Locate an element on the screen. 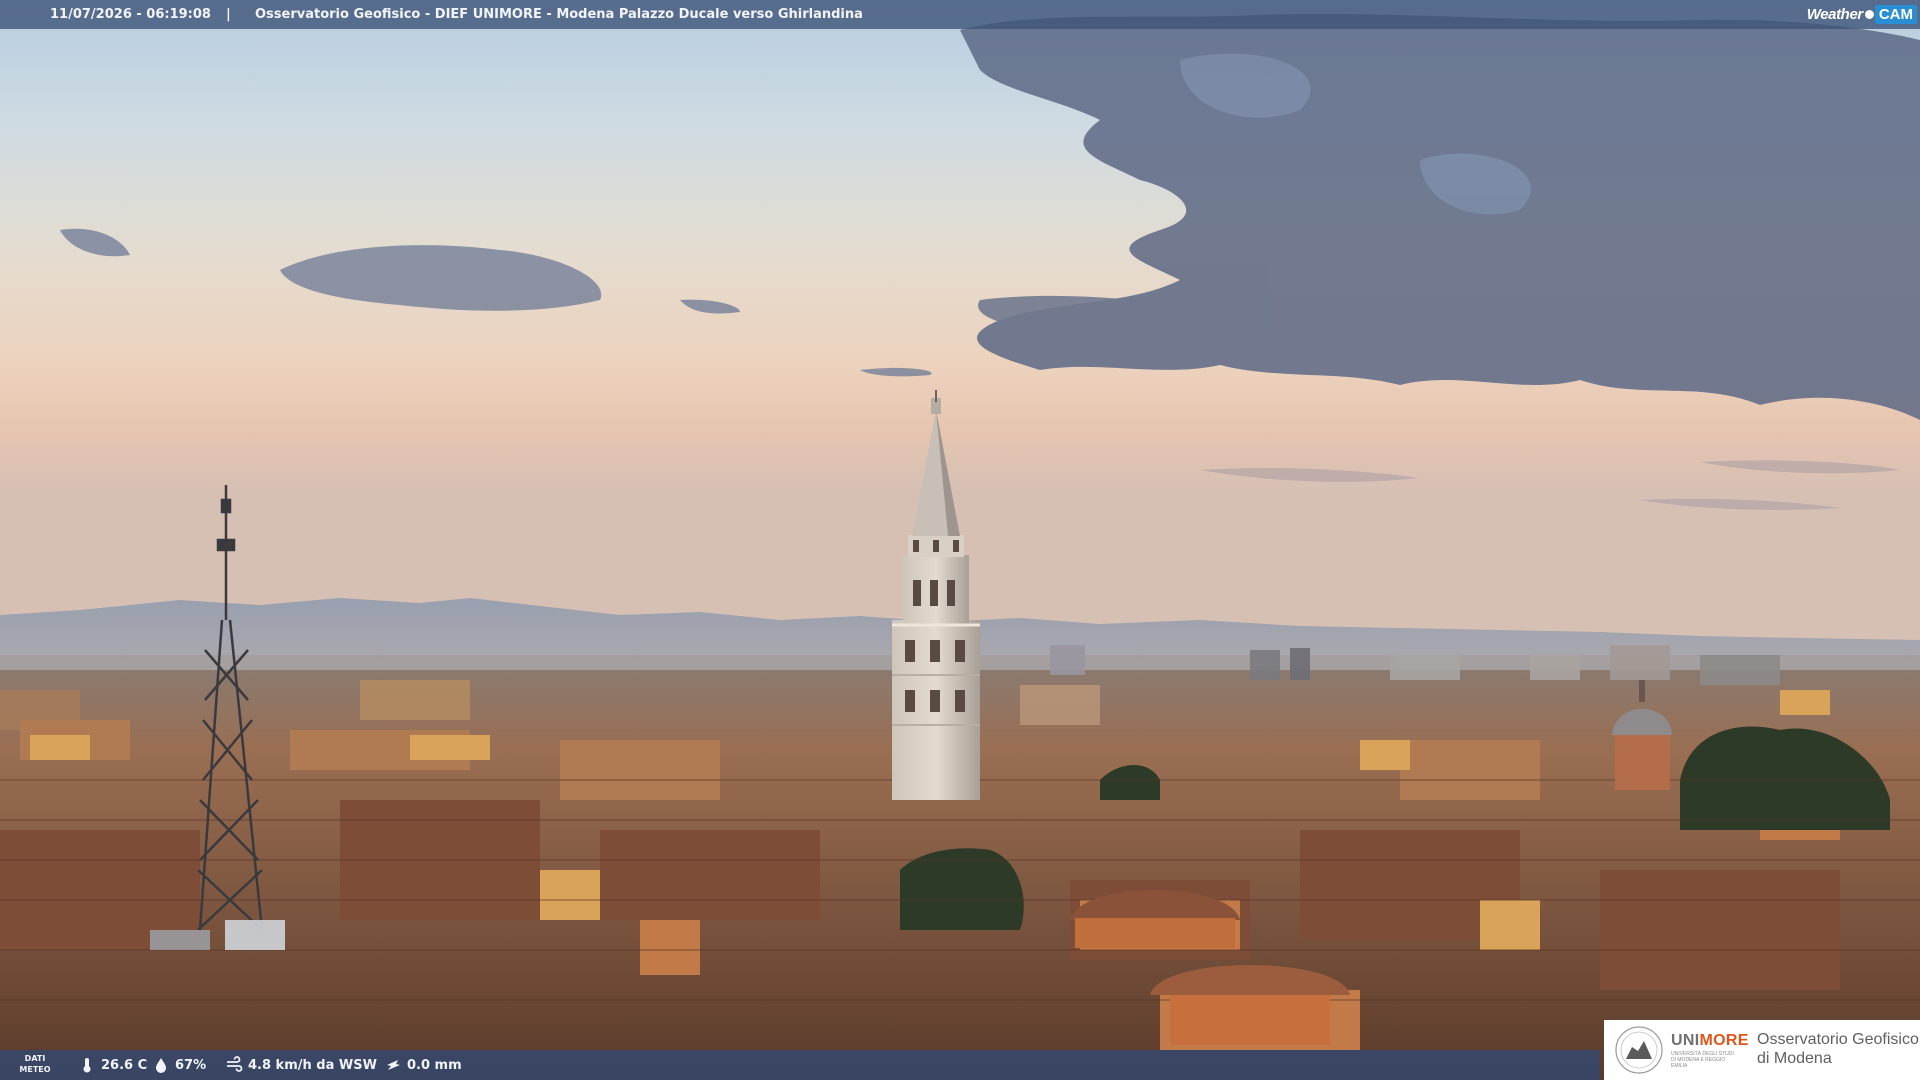 The height and width of the screenshot is (1080, 1920). observatory-name: Osservatorio Geofisico di Modena is located at coordinates (1838, 1049).